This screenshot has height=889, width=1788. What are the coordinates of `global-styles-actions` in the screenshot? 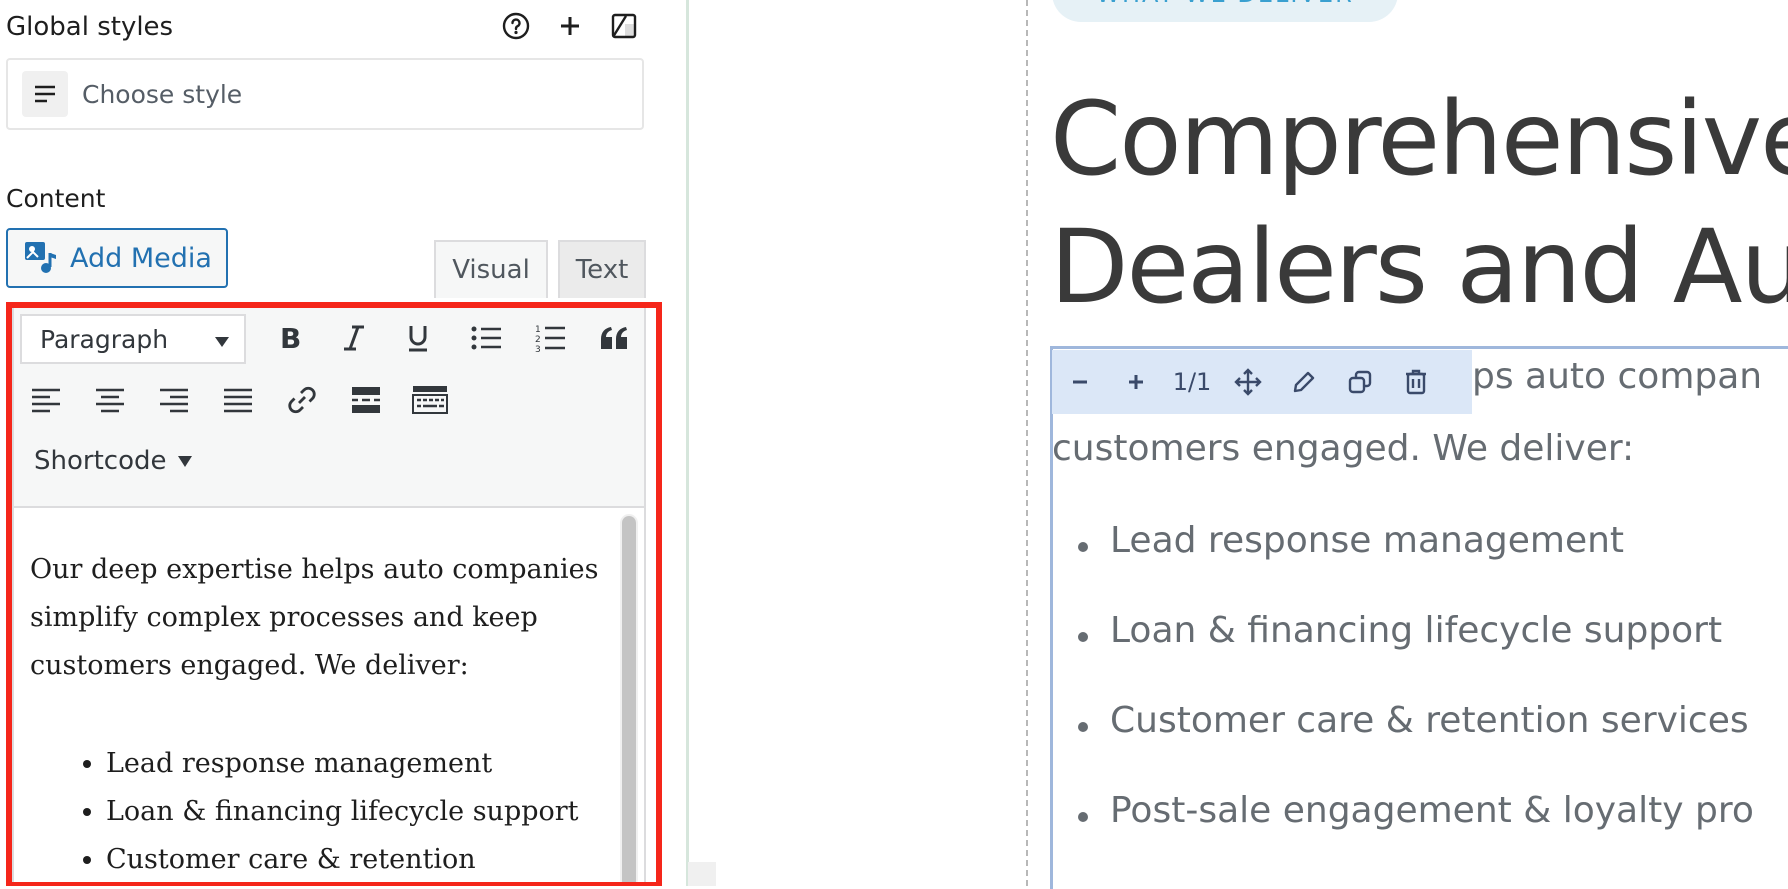 It's located at (570, 26).